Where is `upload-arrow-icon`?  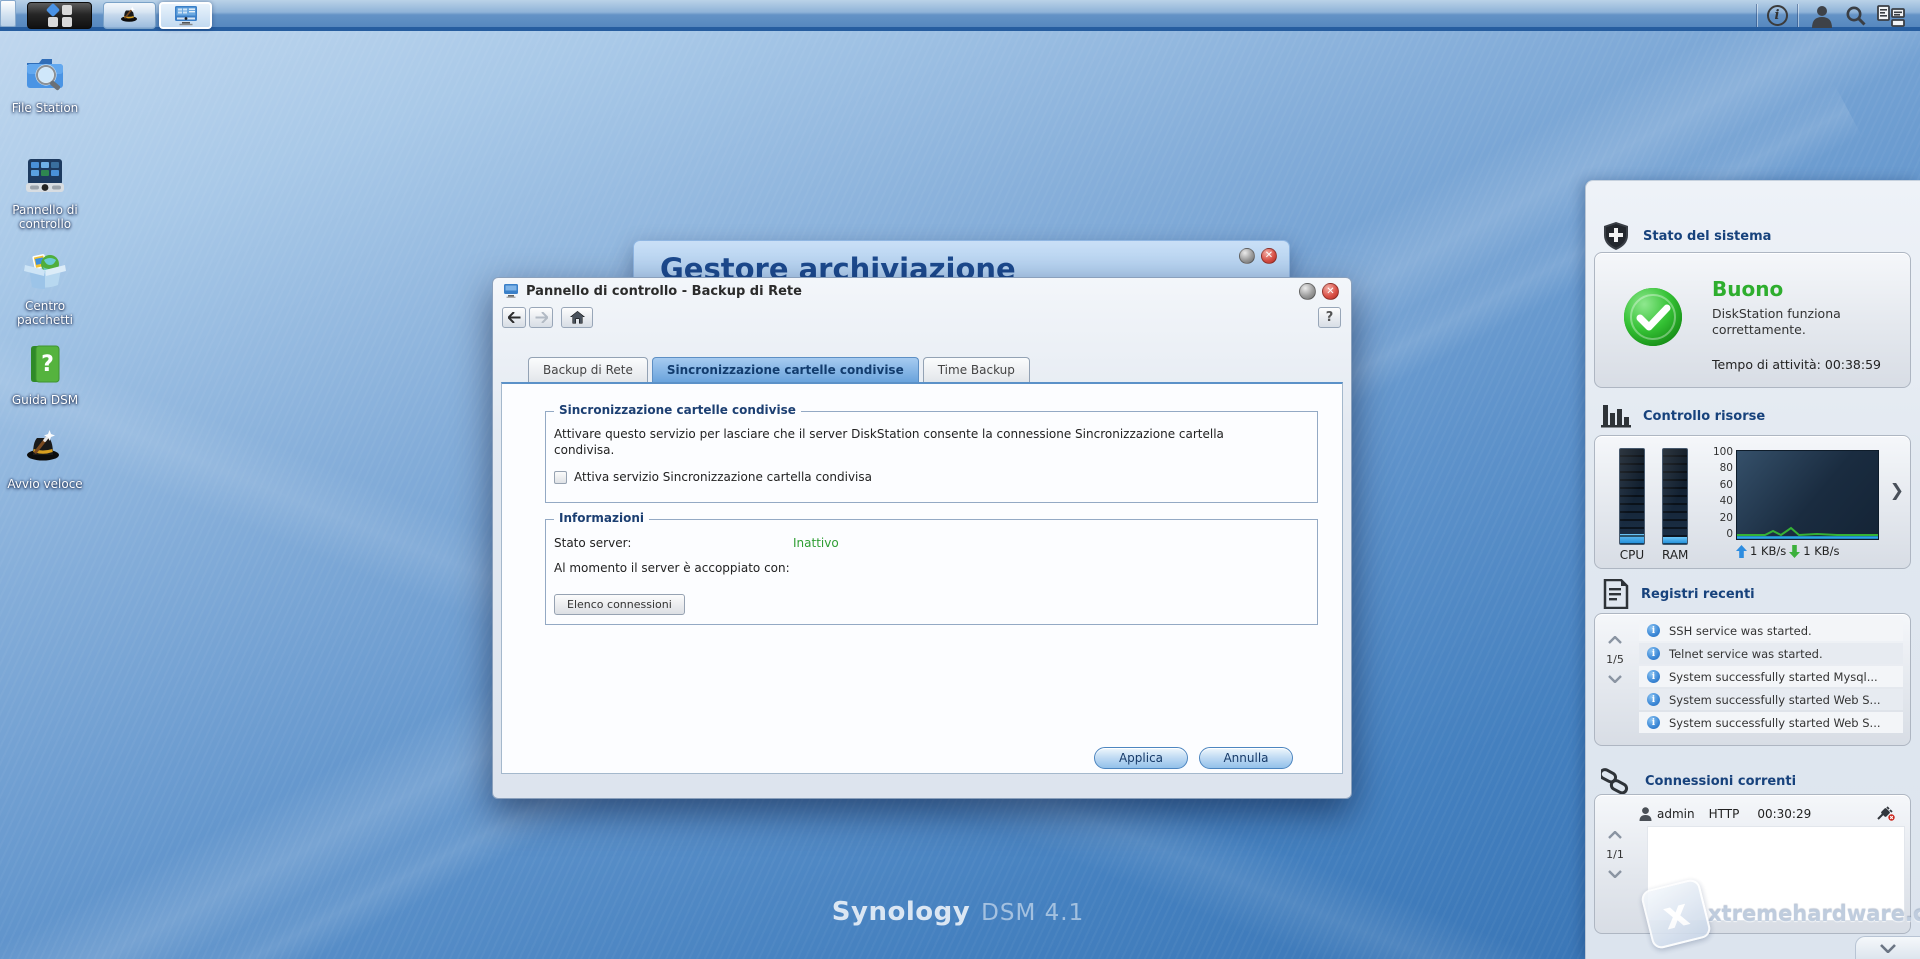 upload-arrow-icon is located at coordinates (1741, 551).